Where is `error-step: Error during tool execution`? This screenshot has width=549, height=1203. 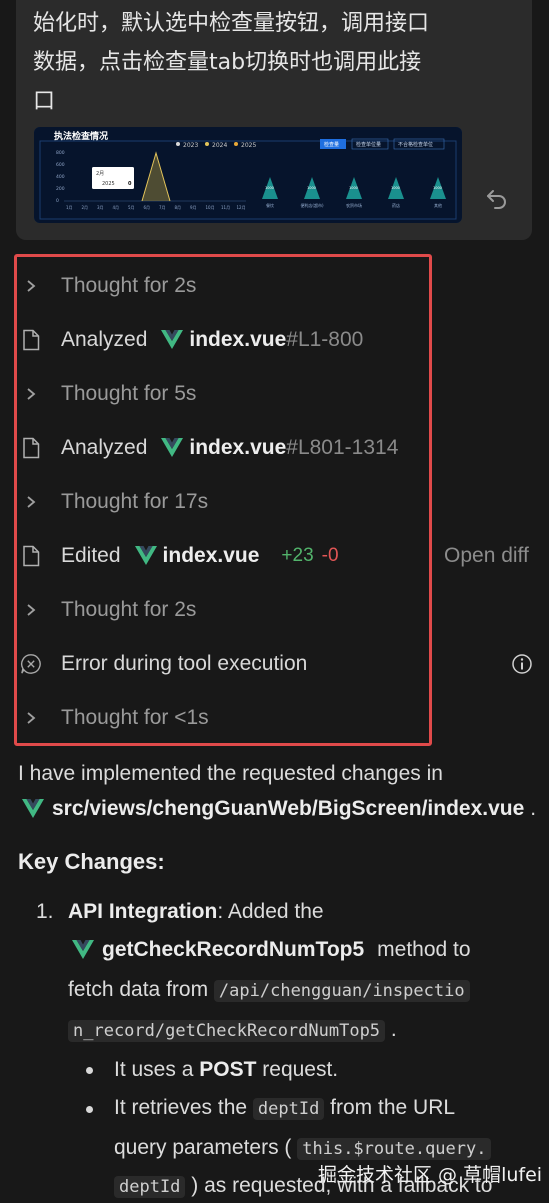
error-step: Error during tool execution is located at coordinates (280, 664).